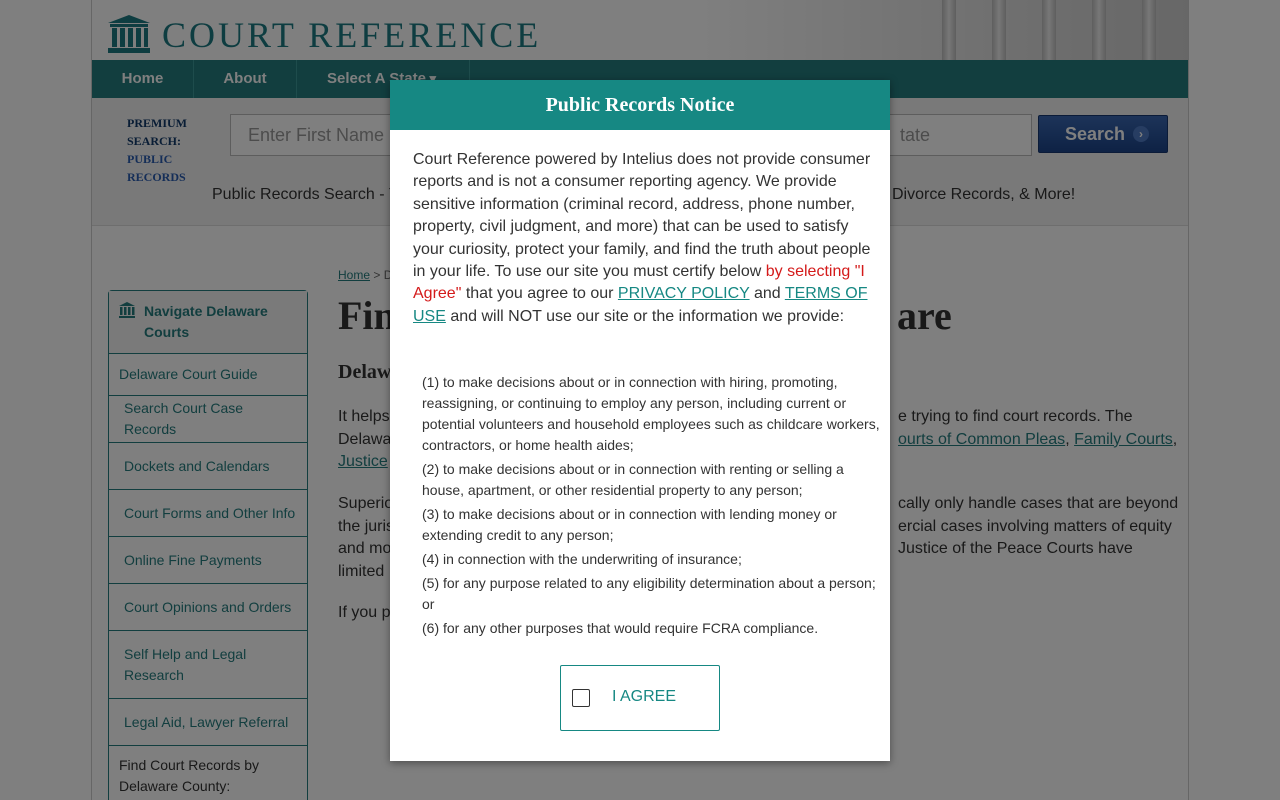  What do you see at coordinates (581, 698) in the screenshot?
I see `agree-checkbox` at bounding box center [581, 698].